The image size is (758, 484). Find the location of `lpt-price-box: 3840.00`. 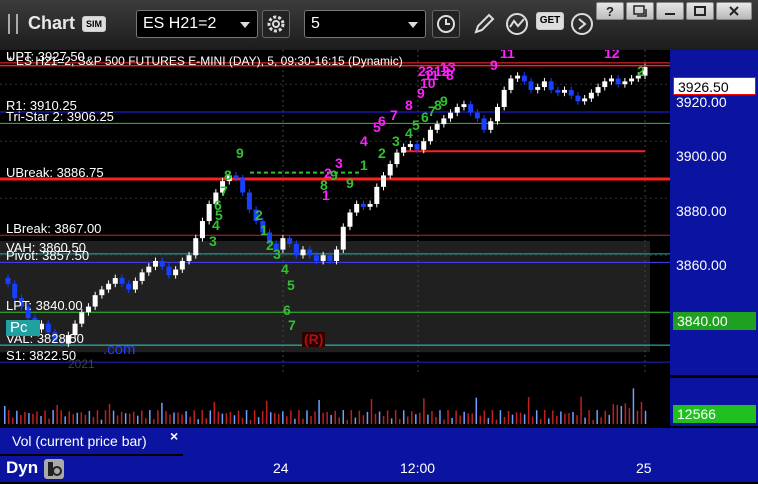

lpt-price-box: 3840.00 is located at coordinates (714, 321).